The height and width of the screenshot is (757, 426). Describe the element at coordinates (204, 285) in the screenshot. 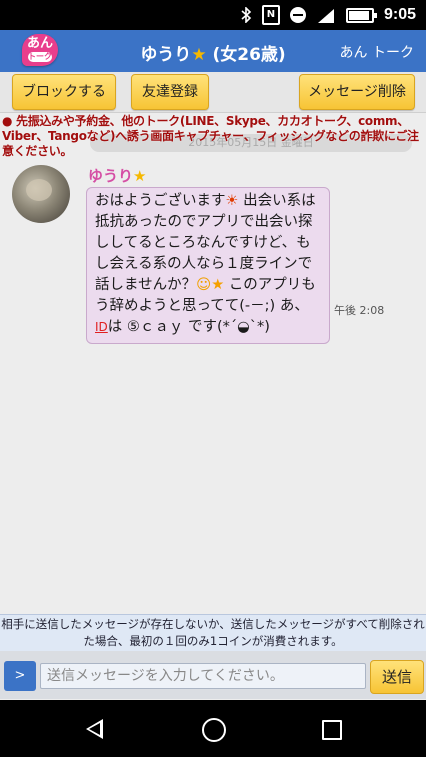

I see `smile-icon: ☺` at that location.